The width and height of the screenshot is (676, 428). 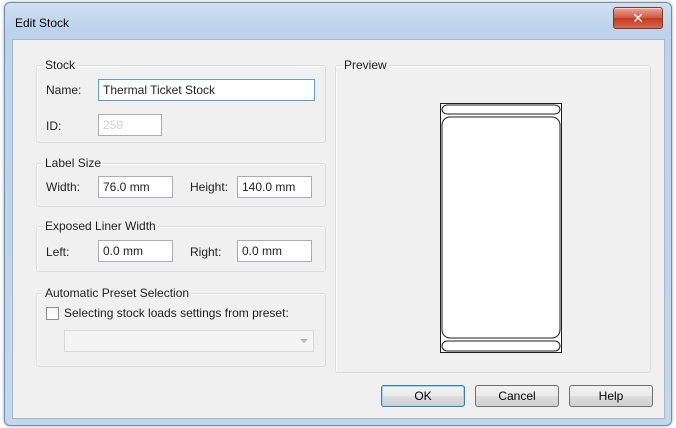 What do you see at coordinates (135, 251) in the screenshot?
I see `left-input` at bounding box center [135, 251].